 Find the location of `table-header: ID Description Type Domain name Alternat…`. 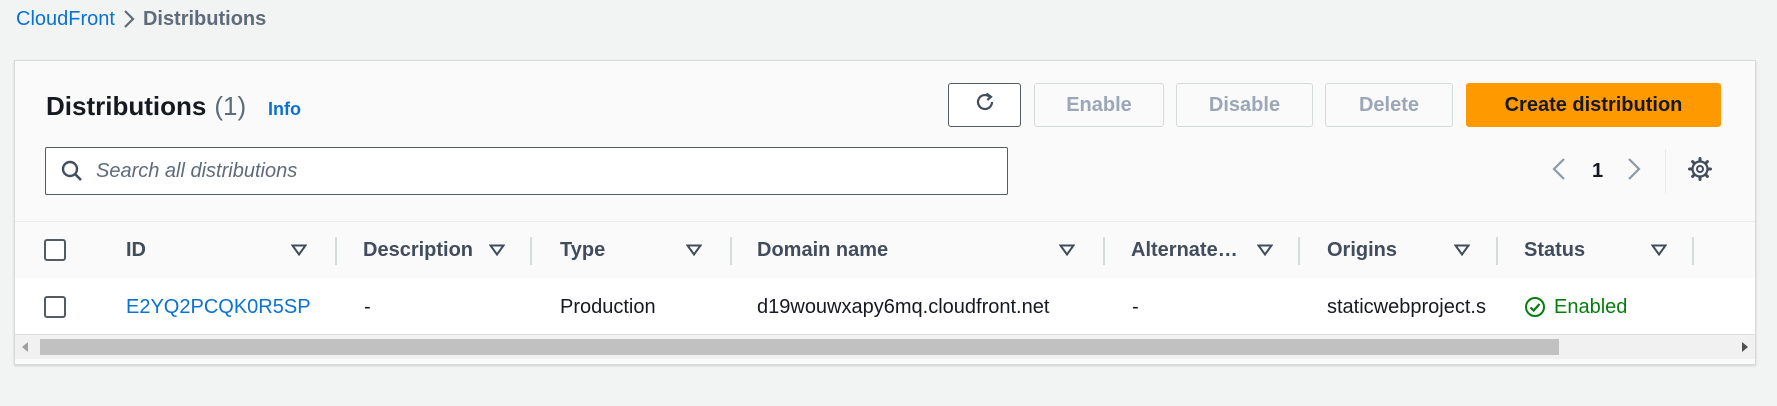

table-header: ID Description Type Domain name Alternat… is located at coordinates (885, 250).